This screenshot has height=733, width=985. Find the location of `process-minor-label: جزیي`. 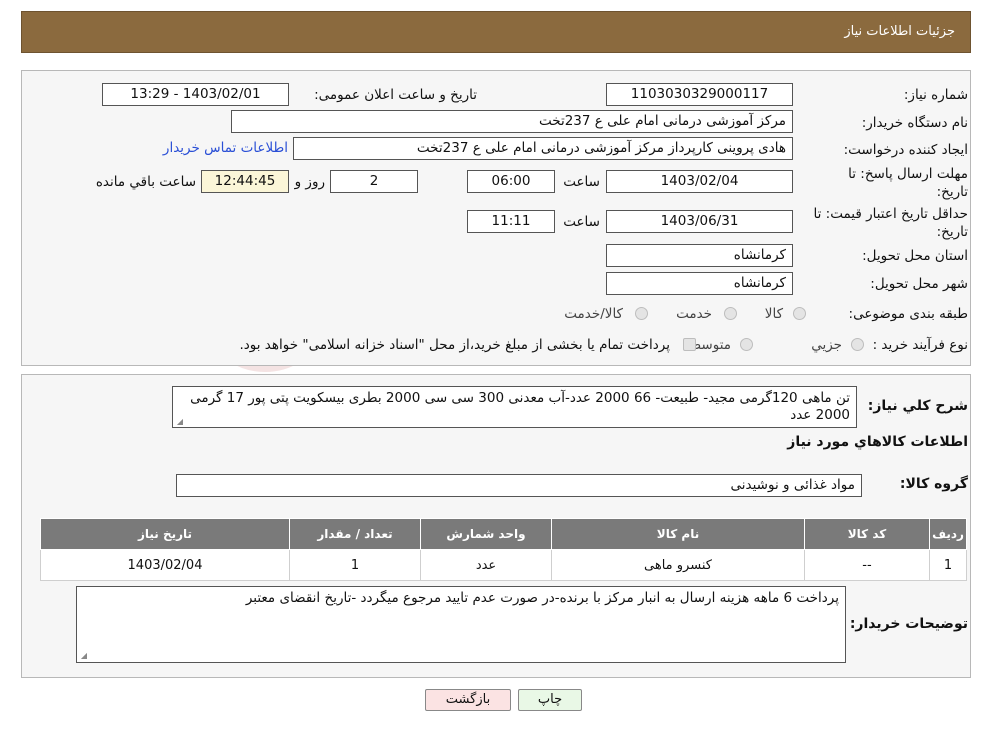

process-minor-label: جزیي is located at coordinates (826, 345).